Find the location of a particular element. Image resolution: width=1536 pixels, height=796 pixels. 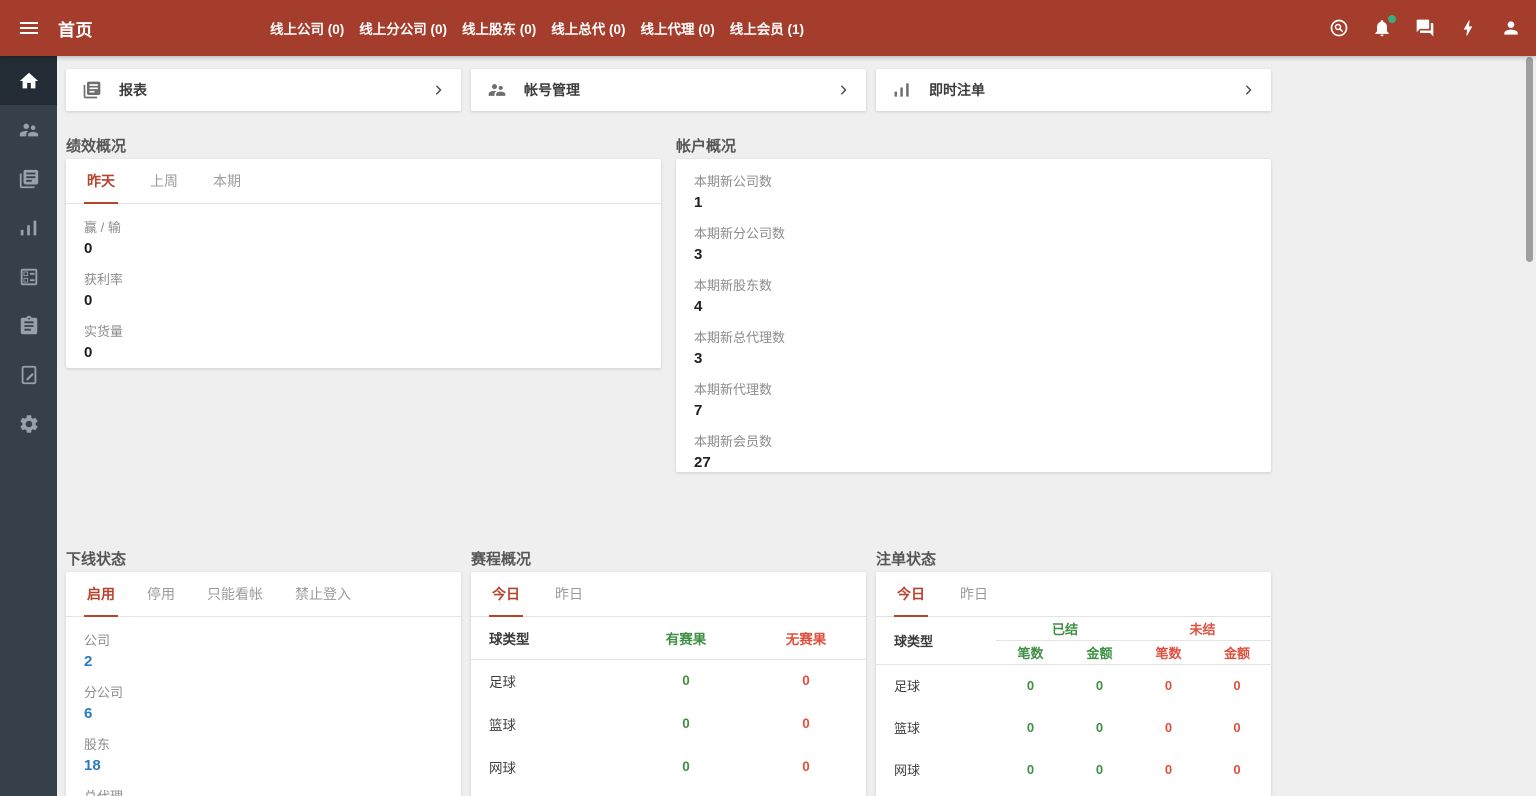

stat-shareholders: 股东 18 is located at coordinates (97, 755).